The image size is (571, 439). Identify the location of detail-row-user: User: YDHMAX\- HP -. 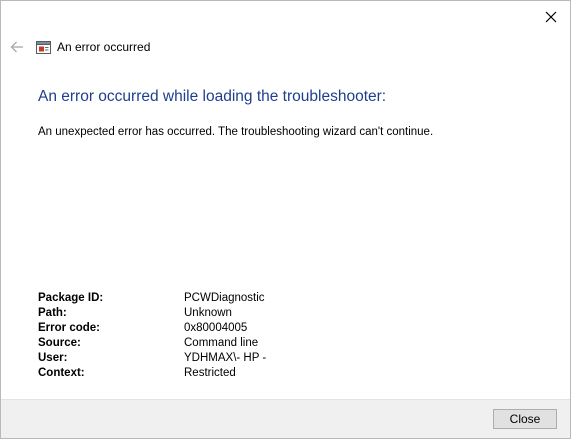
(152, 358).